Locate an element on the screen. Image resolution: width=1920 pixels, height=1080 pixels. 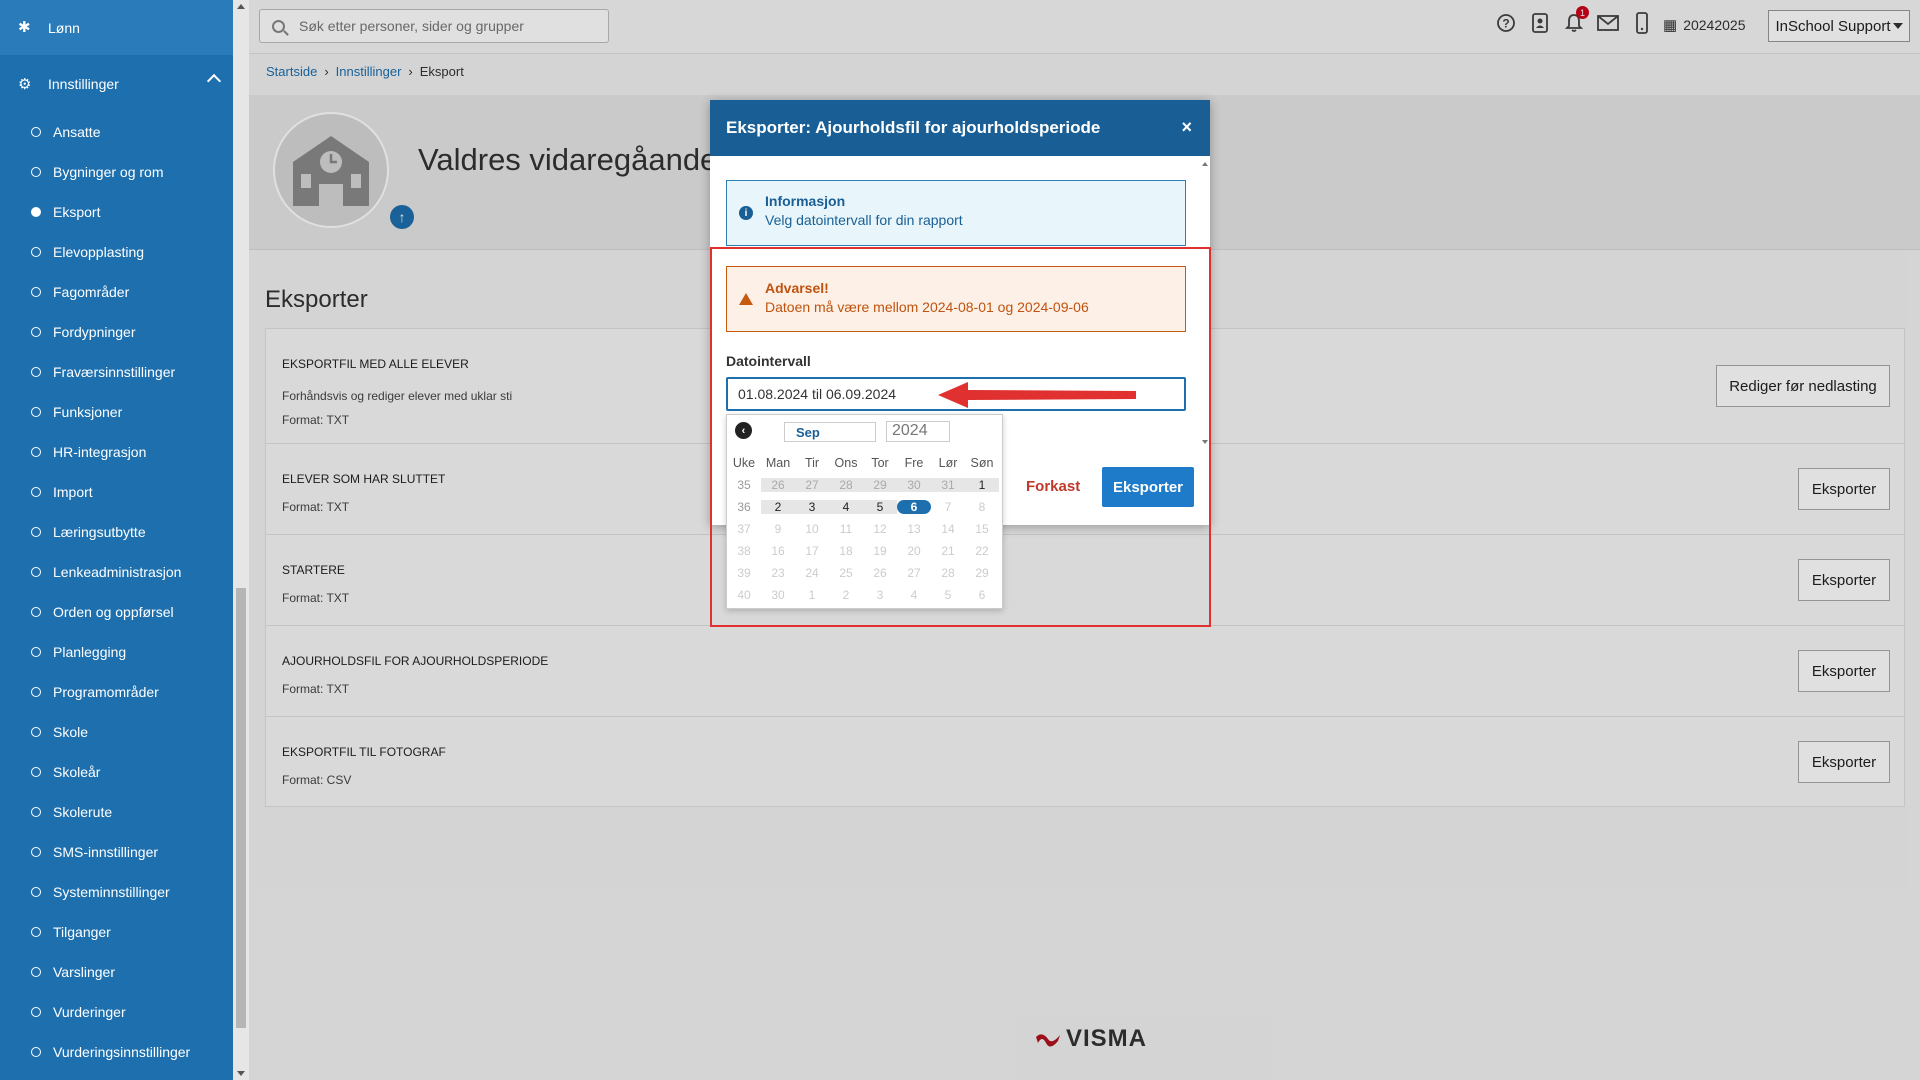
sidebar-item-label: Fraværsinnstillinger is located at coordinates (114, 372).